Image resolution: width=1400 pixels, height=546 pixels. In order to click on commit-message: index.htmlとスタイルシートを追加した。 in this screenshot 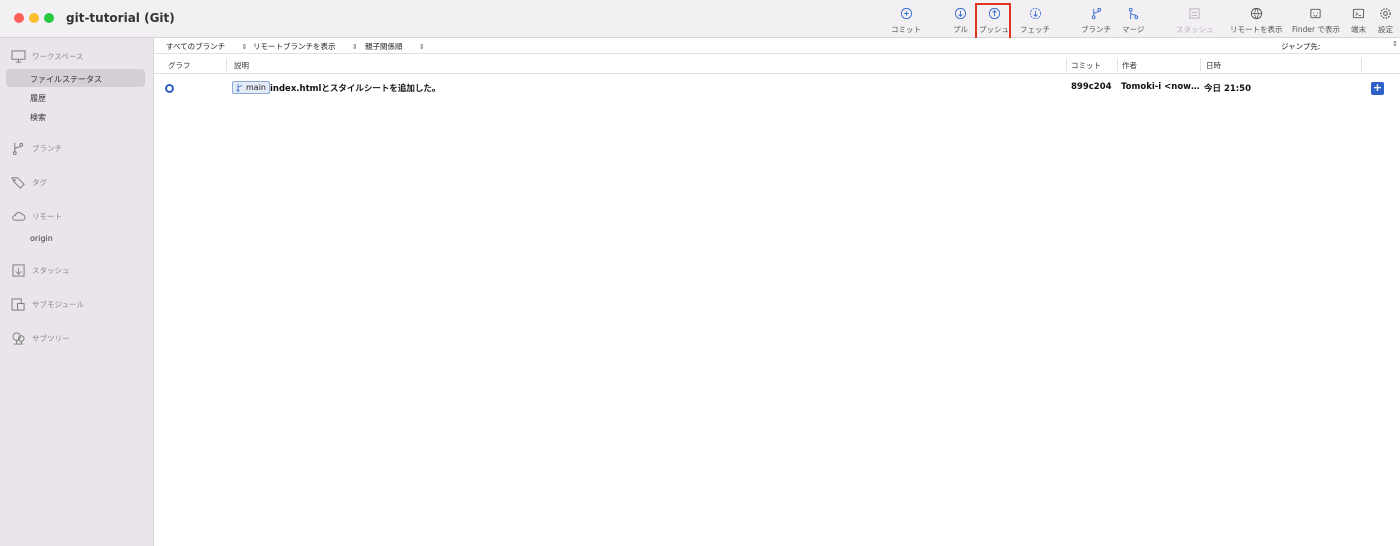, I will do `click(355, 89)`.